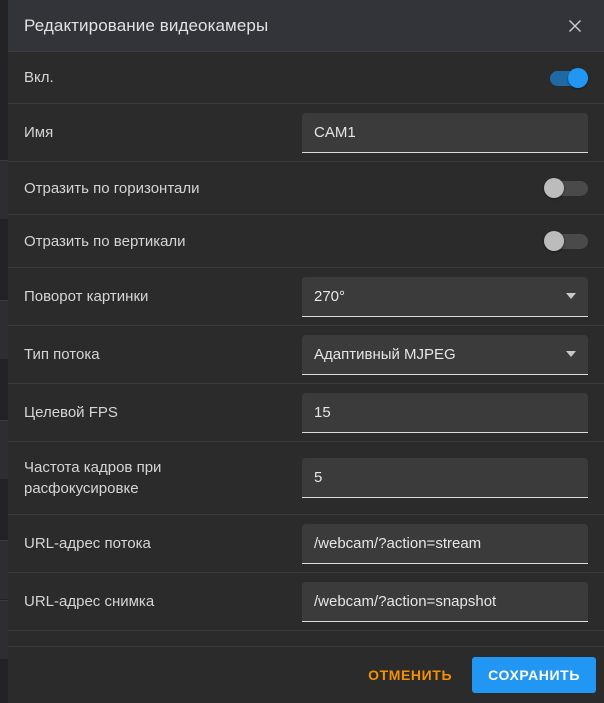  I want to click on stream-type-select: Адаптивный MJPEG, so click(445, 354).